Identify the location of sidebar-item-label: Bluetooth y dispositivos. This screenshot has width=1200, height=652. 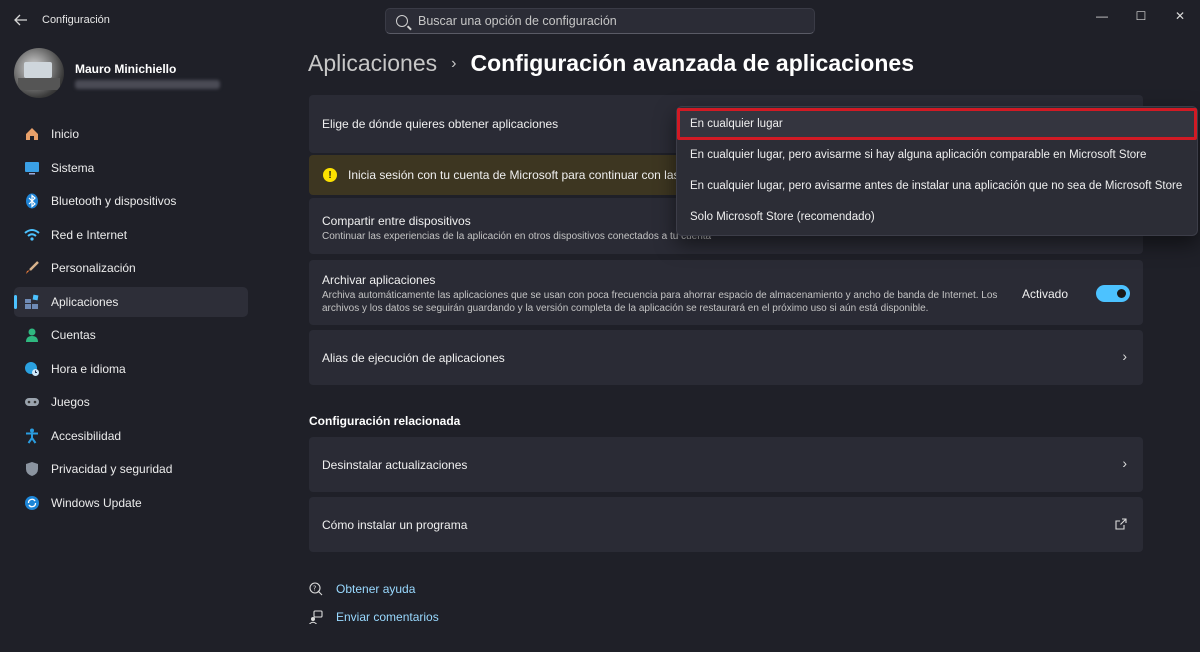
(114, 201).